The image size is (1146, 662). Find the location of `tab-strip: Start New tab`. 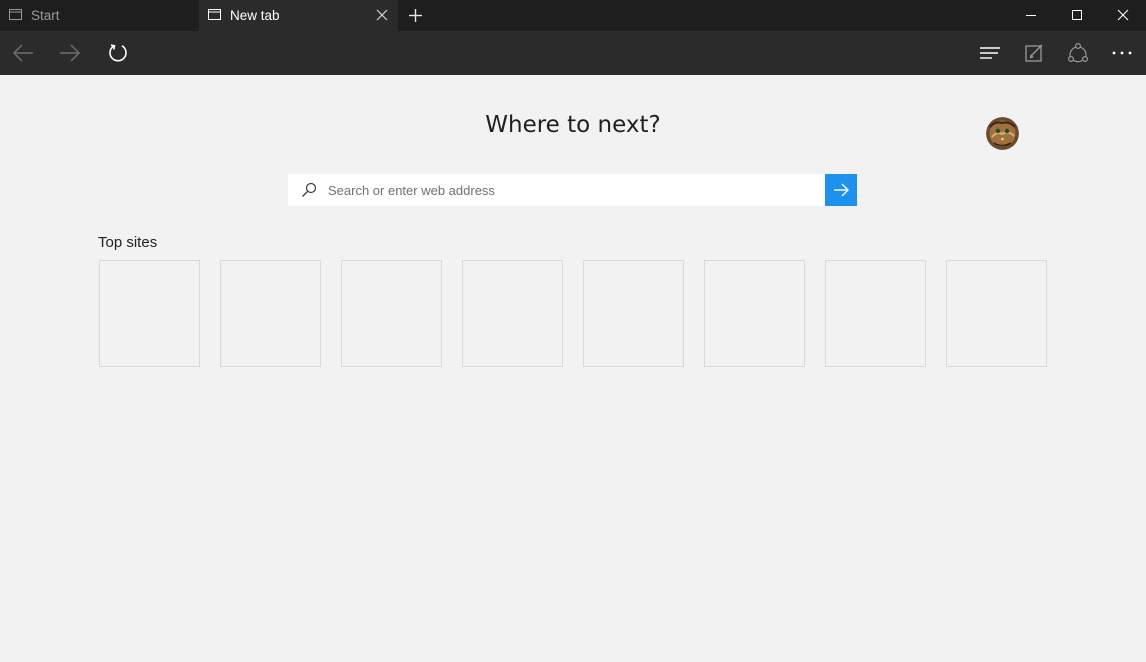

tab-strip: Start New tab is located at coordinates (573, 15).